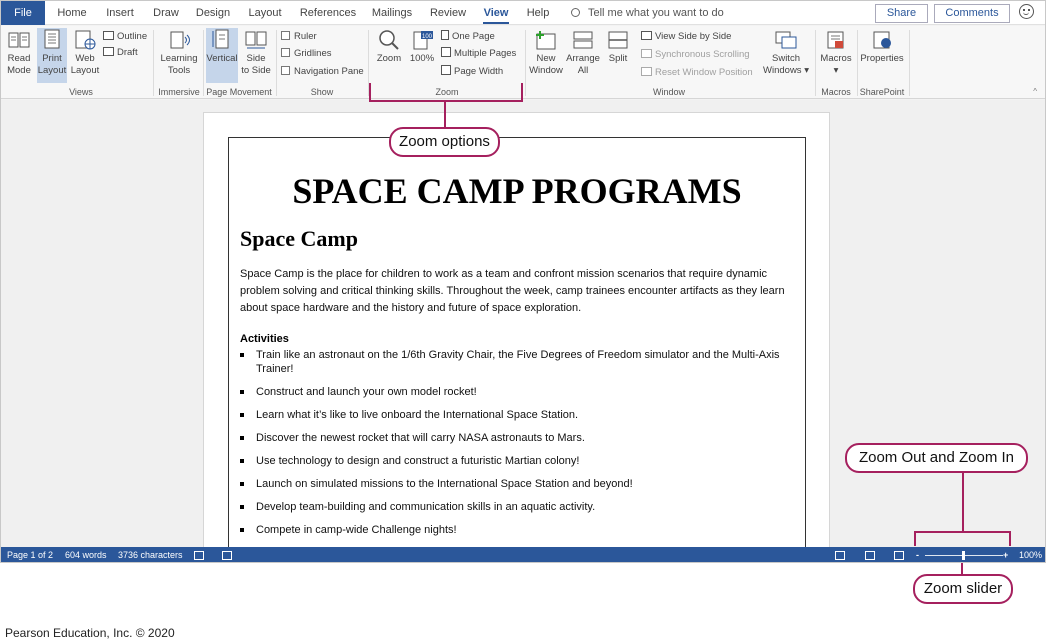 The height and width of the screenshot is (644, 1048). I want to click on tab-design: Design, so click(213, 13).